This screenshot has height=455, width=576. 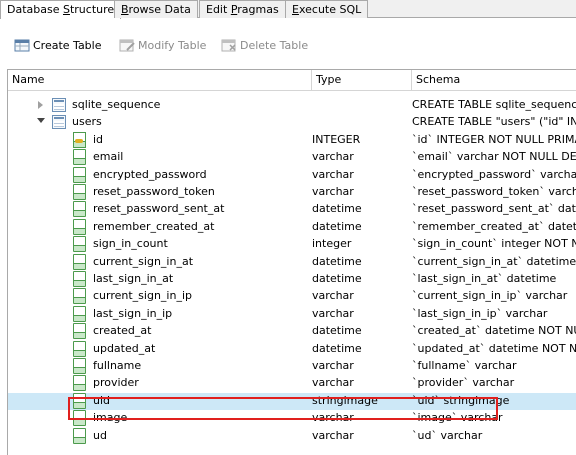 What do you see at coordinates (150, 174) in the screenshot?
I see `field-name: encrypted_password` at bounding box center [150, 174].